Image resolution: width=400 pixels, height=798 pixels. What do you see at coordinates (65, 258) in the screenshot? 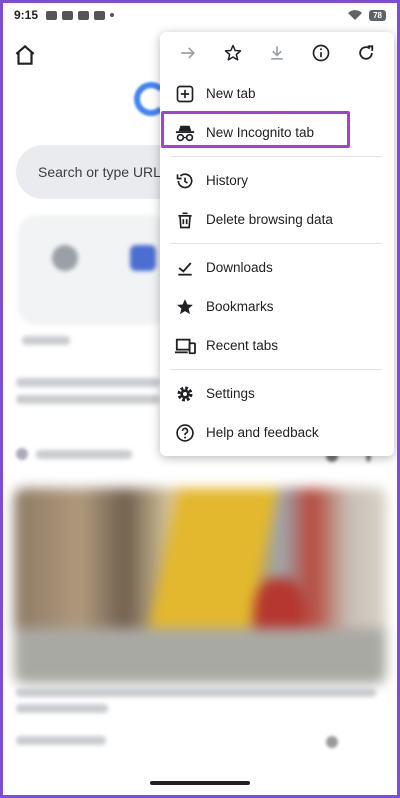
I see `shortcut-tile-icon` at bounding box center [65, 258].